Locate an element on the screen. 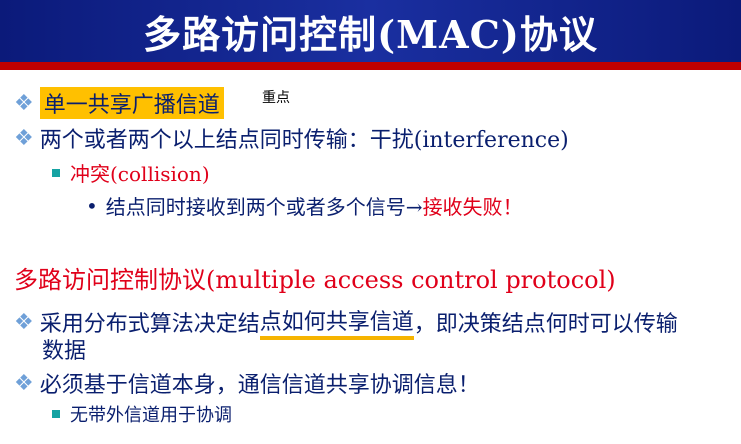 This screenshot has width=741, height=444. bullet-wrap-line: 数据 is located at coordinates (64, 349).